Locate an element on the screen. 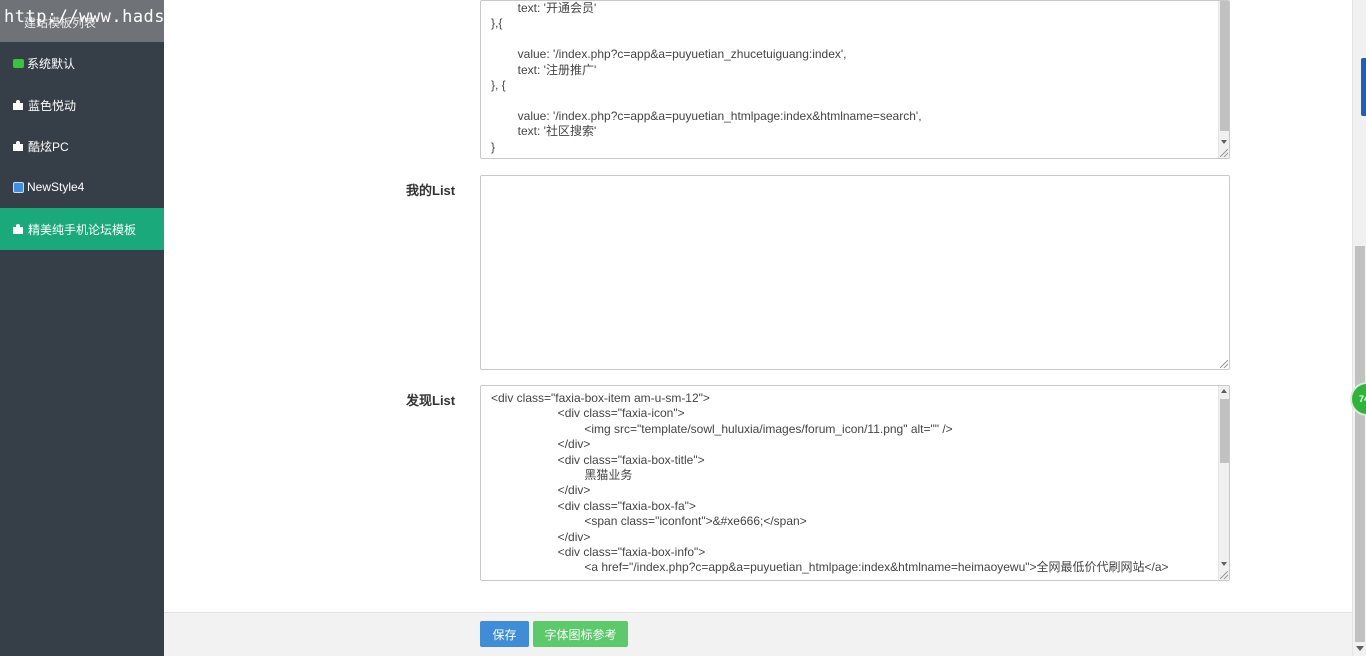 The image size is (1366, 656). sidebar-item-newstyle4: NewStyle4 is located at coordinates (82, 187).